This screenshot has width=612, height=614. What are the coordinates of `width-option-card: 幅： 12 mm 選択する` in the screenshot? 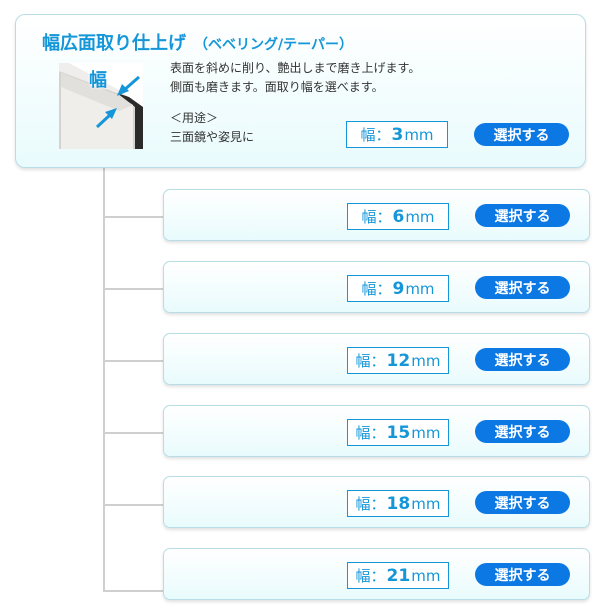 It's located at (376, 359).